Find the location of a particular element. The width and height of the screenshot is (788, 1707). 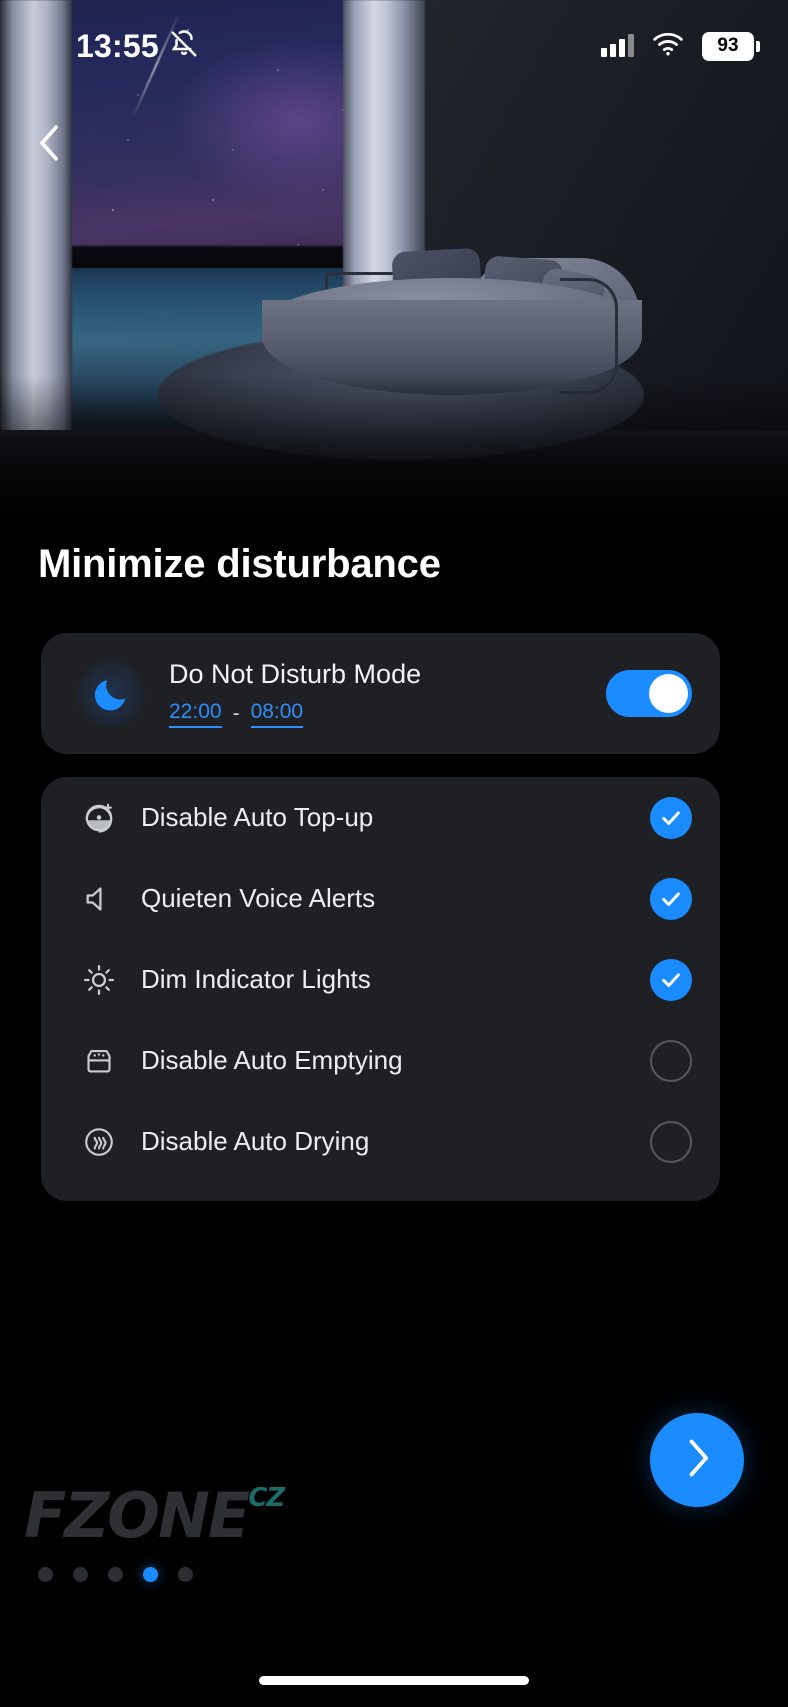

watermark-suffix: CZ is located at coordinates (266, 1498).